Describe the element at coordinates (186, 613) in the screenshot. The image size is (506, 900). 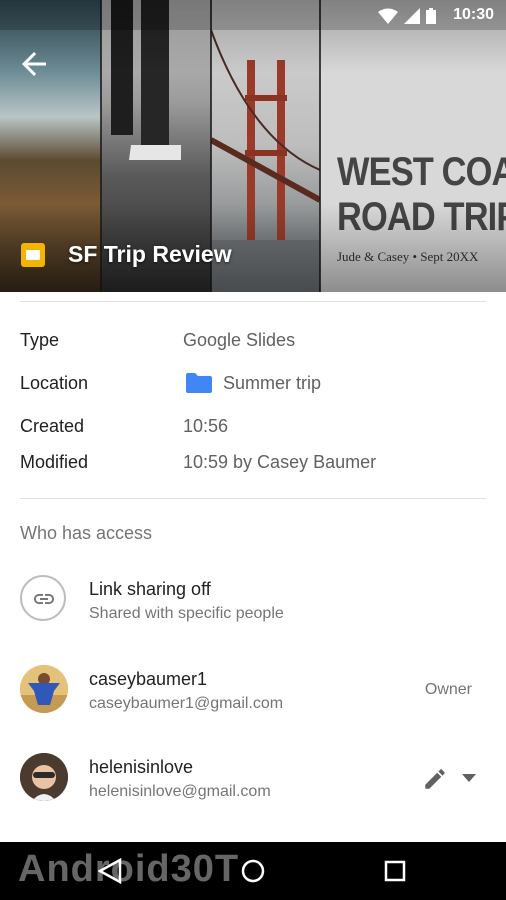
I see `link-sharing-subtitle: Shared with specific people` at that location.